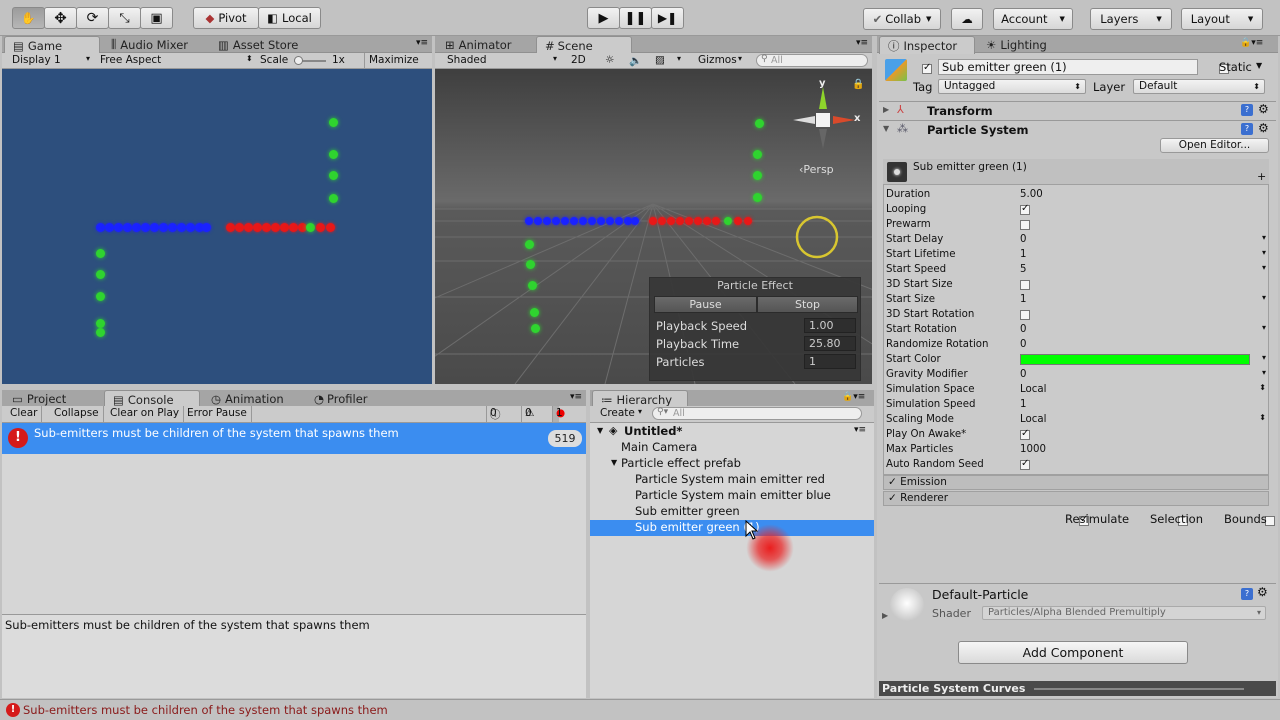 The image size is (1280, 720). Describe the element at coordinates (92, 18) in the screenshot. I see `rotate-tool-button: ⟳` at that location.